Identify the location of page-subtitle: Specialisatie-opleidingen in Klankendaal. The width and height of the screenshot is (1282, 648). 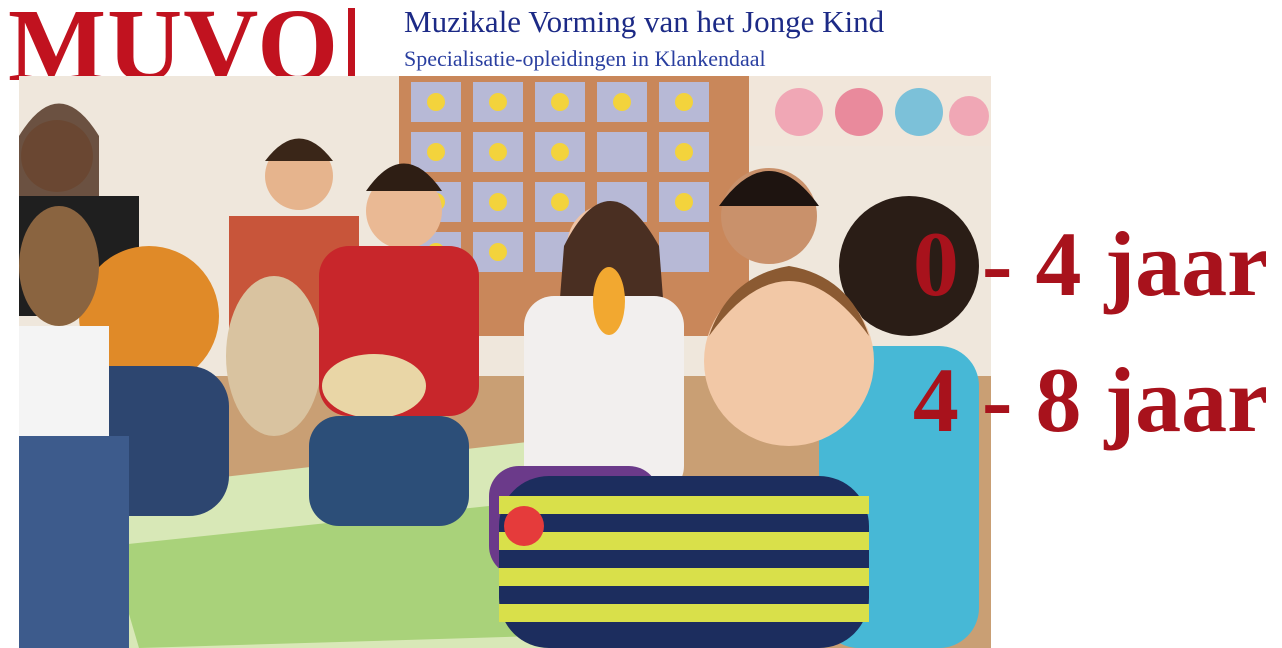
(585, 58).